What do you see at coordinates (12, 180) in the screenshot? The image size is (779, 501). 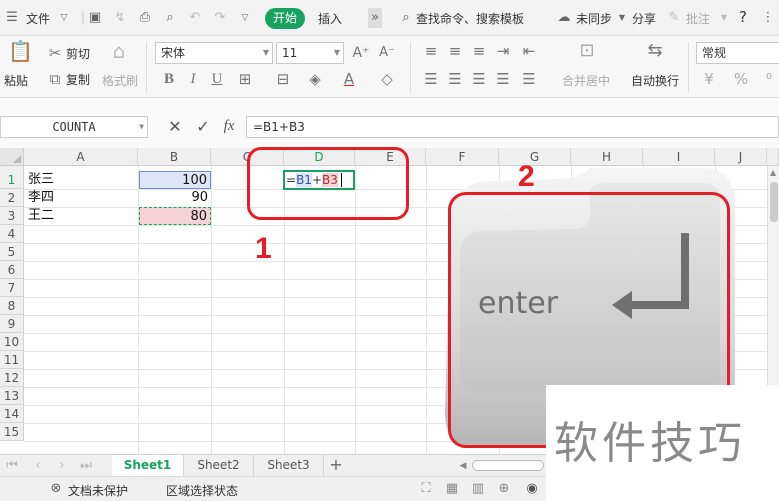 I see `row-header: 1` at bounding box center [12, 180].